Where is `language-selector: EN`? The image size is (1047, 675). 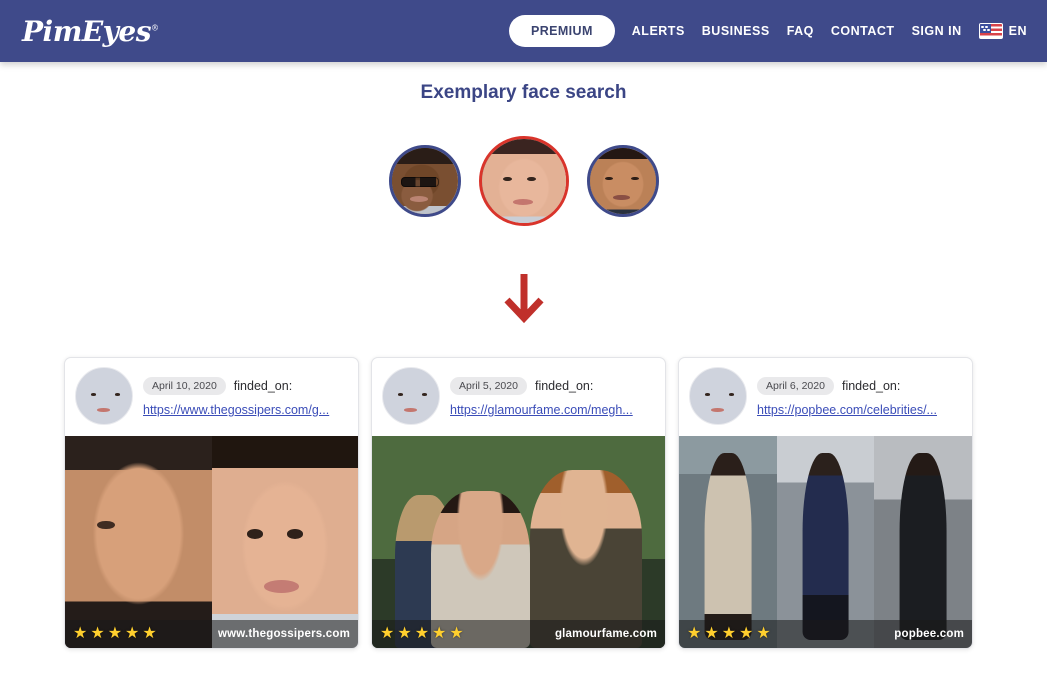 language-selector: EN is located at coordinates (1002, 31).